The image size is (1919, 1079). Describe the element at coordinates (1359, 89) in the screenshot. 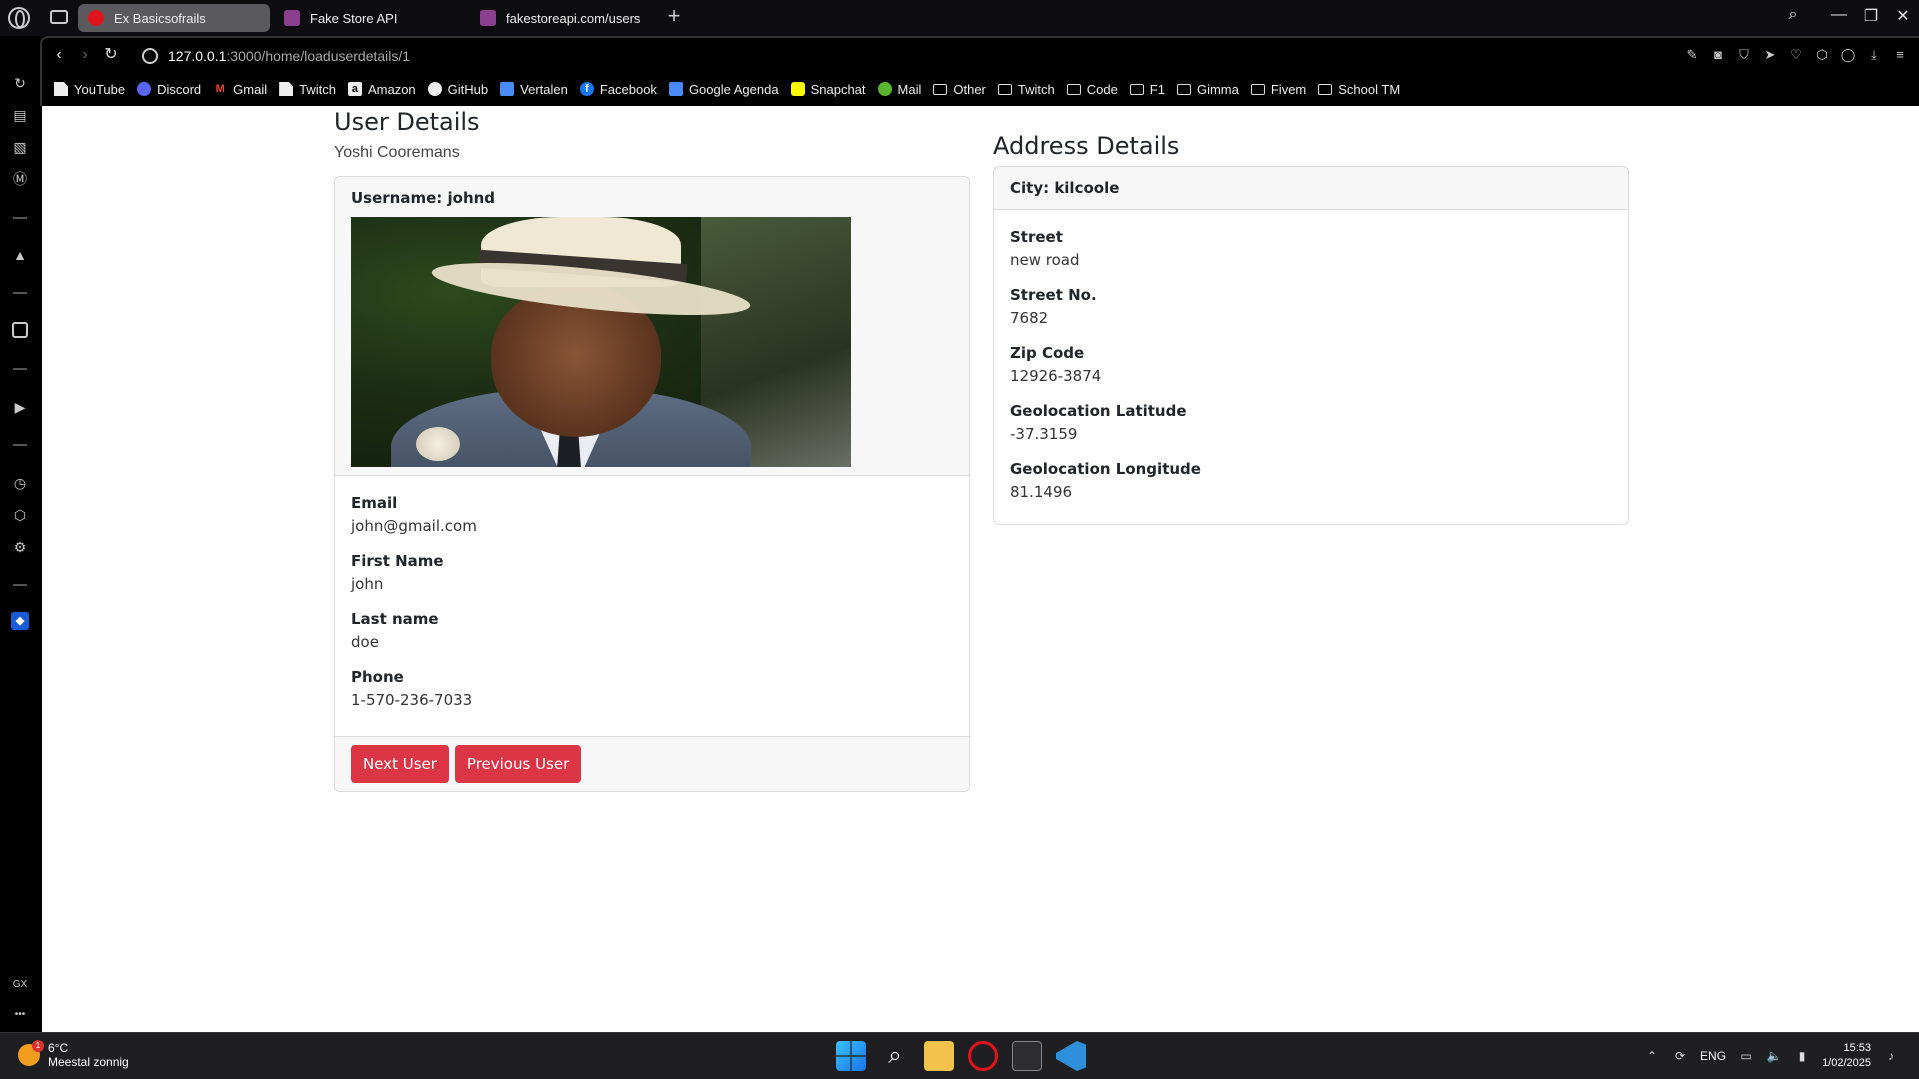

I see `bookmark-folder-school-tm: School TM` at that location.